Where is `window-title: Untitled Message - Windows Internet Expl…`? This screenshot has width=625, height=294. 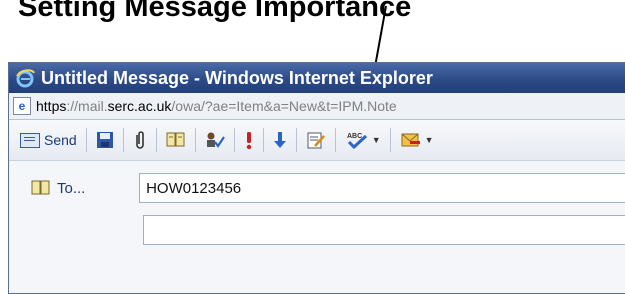
window-title: Untitled Message - Windows Internet Expl… is located at coordinates (237, 77).